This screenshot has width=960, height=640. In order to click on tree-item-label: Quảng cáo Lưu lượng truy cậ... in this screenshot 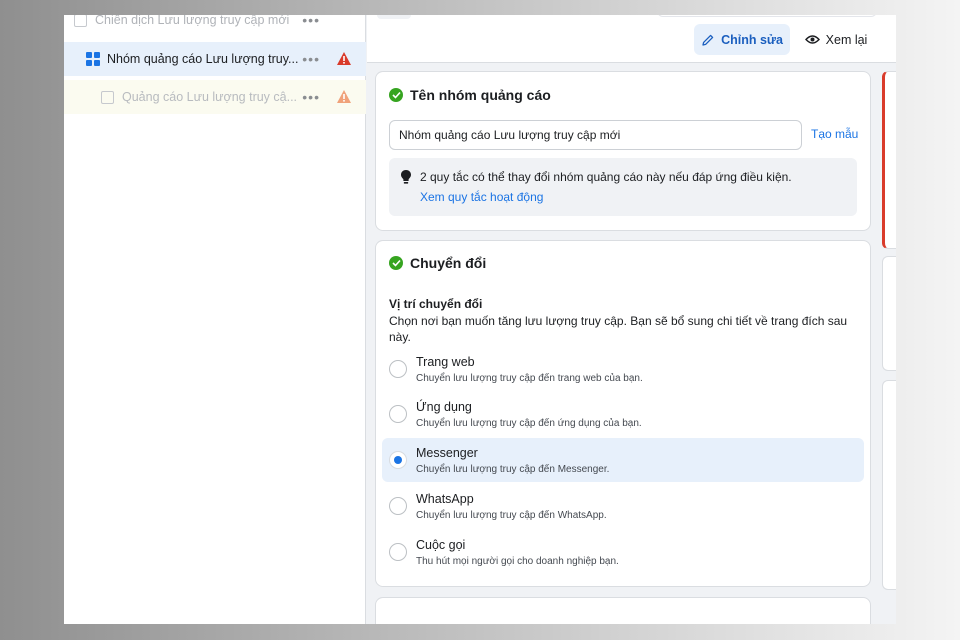, I will do `click(210, 97)`.